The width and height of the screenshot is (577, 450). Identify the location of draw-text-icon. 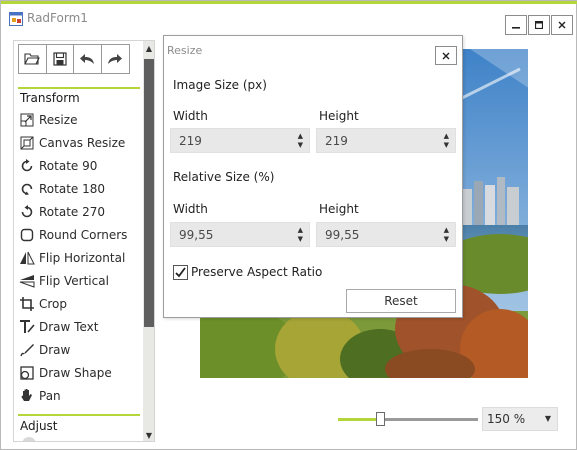
(27, 326).